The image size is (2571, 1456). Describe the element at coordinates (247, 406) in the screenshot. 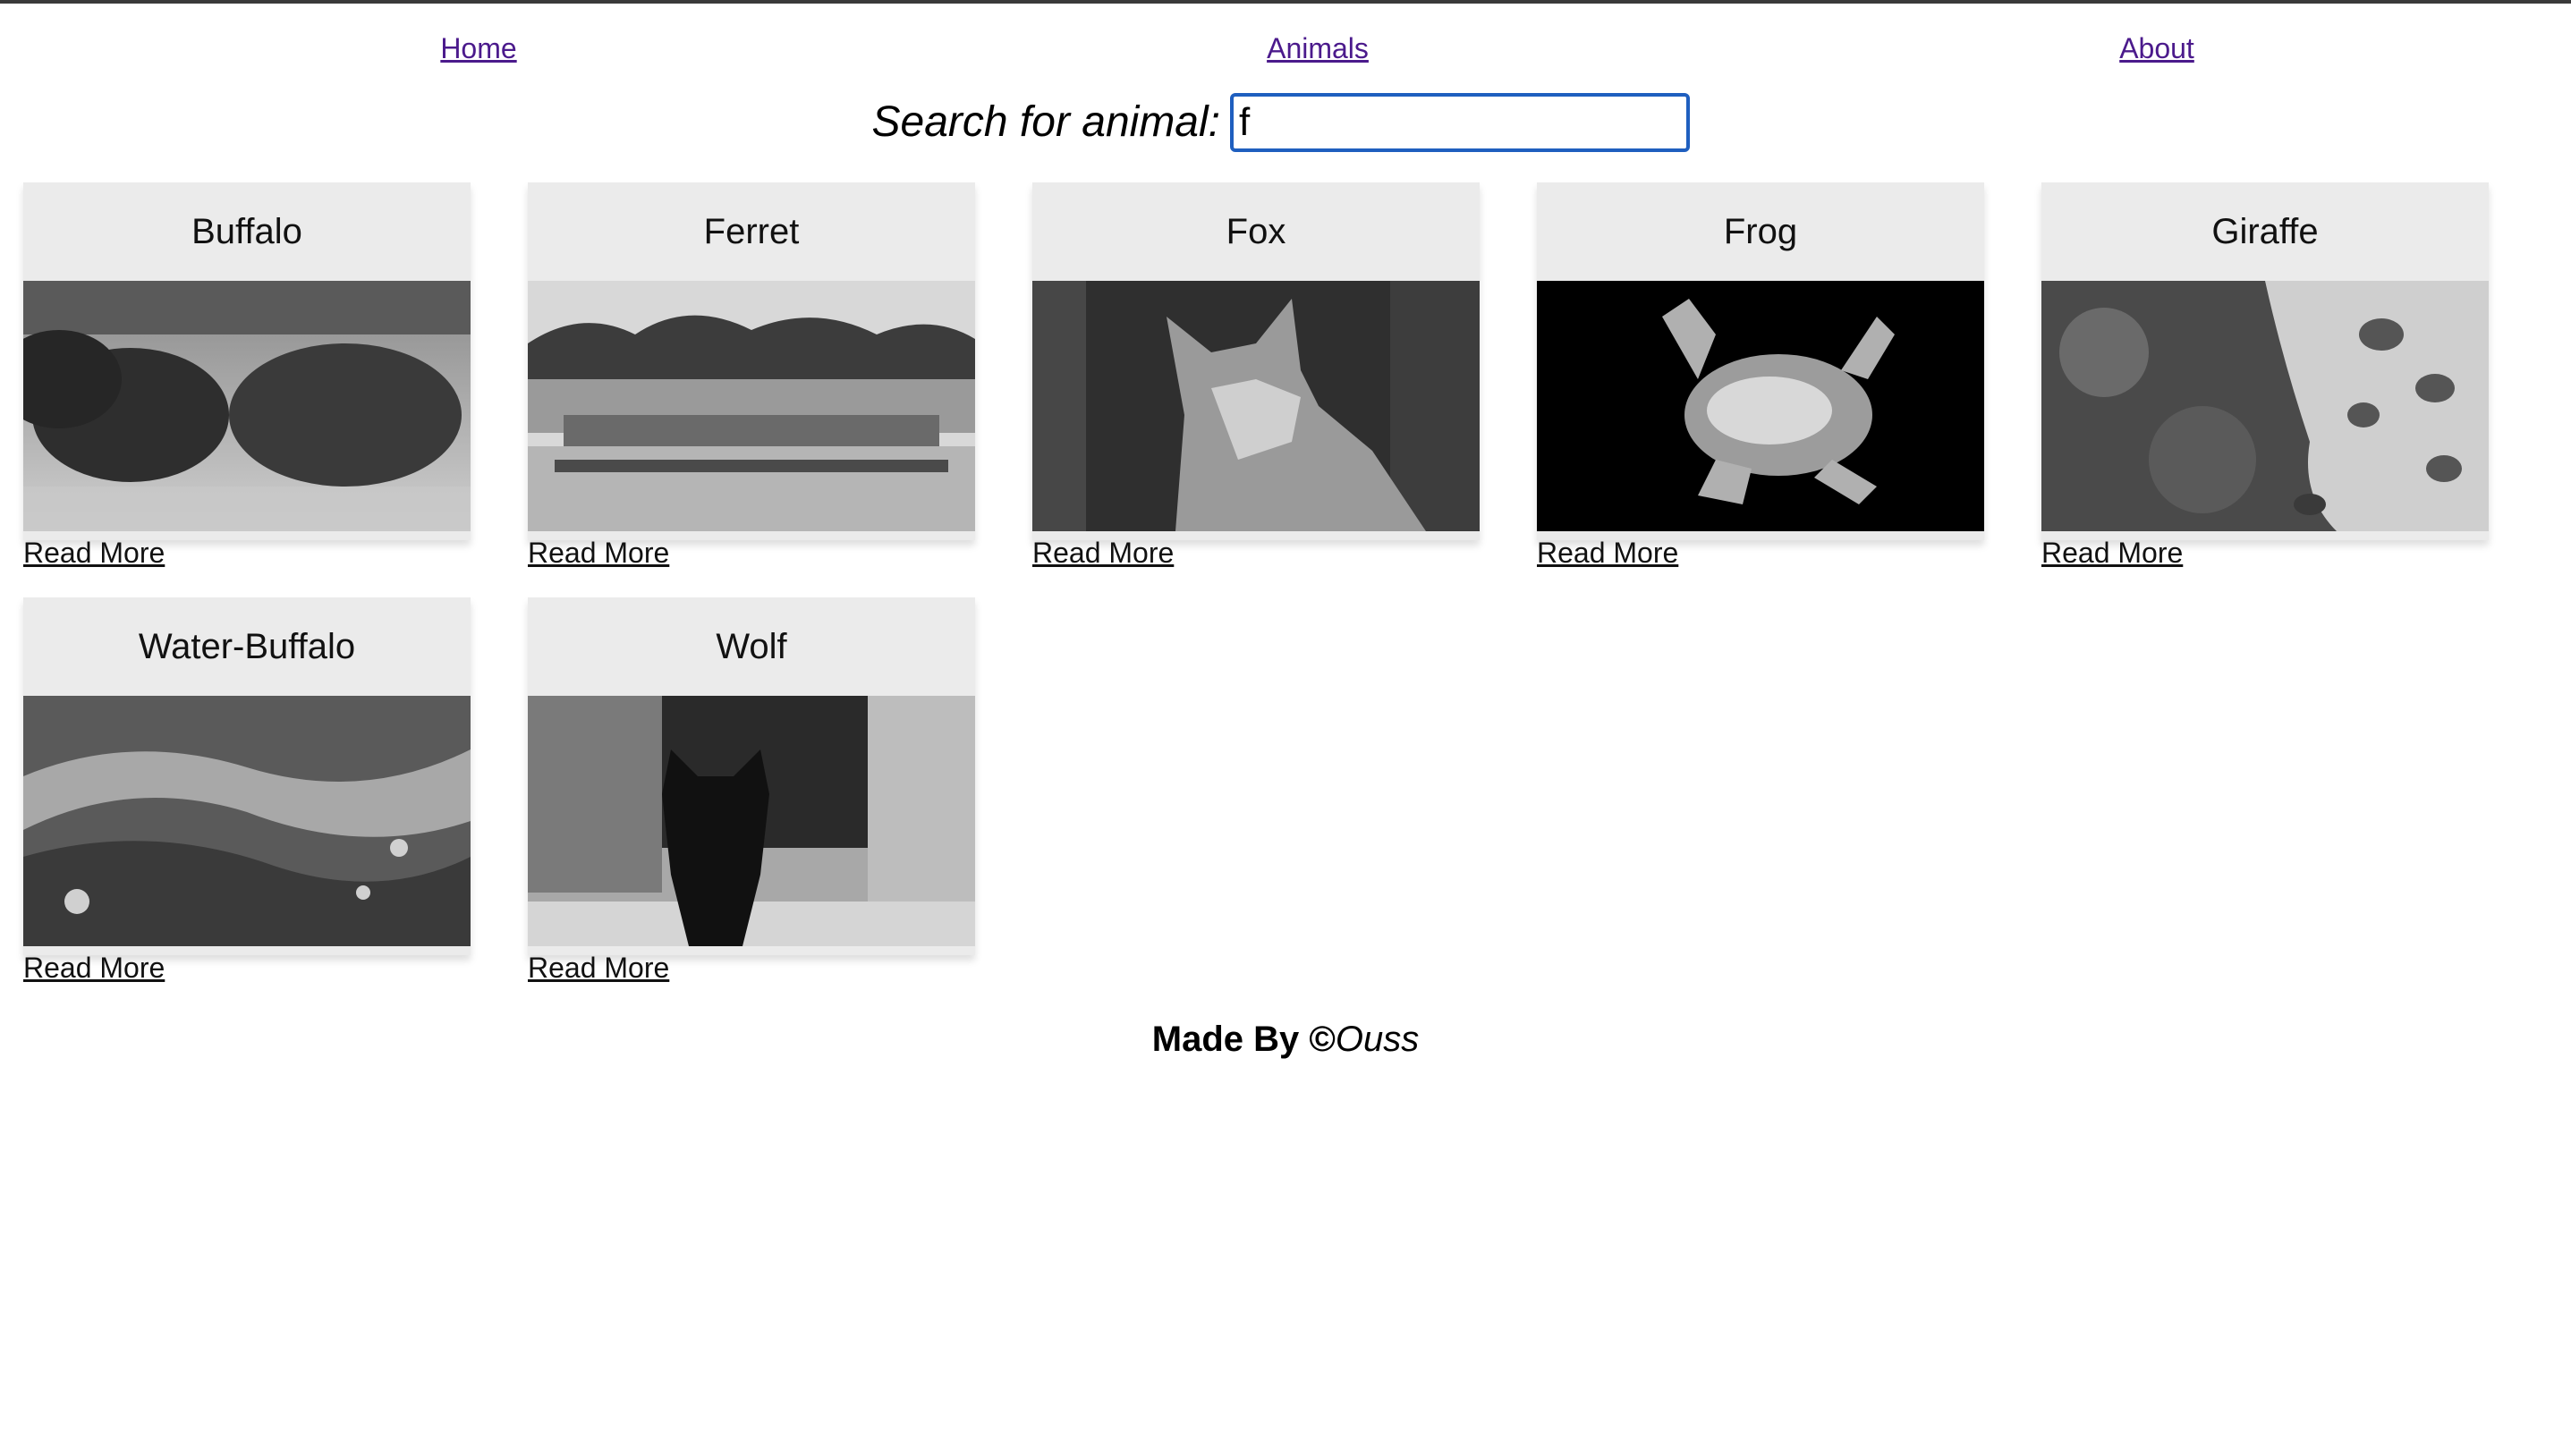

I see `buffalo-image` at that location.